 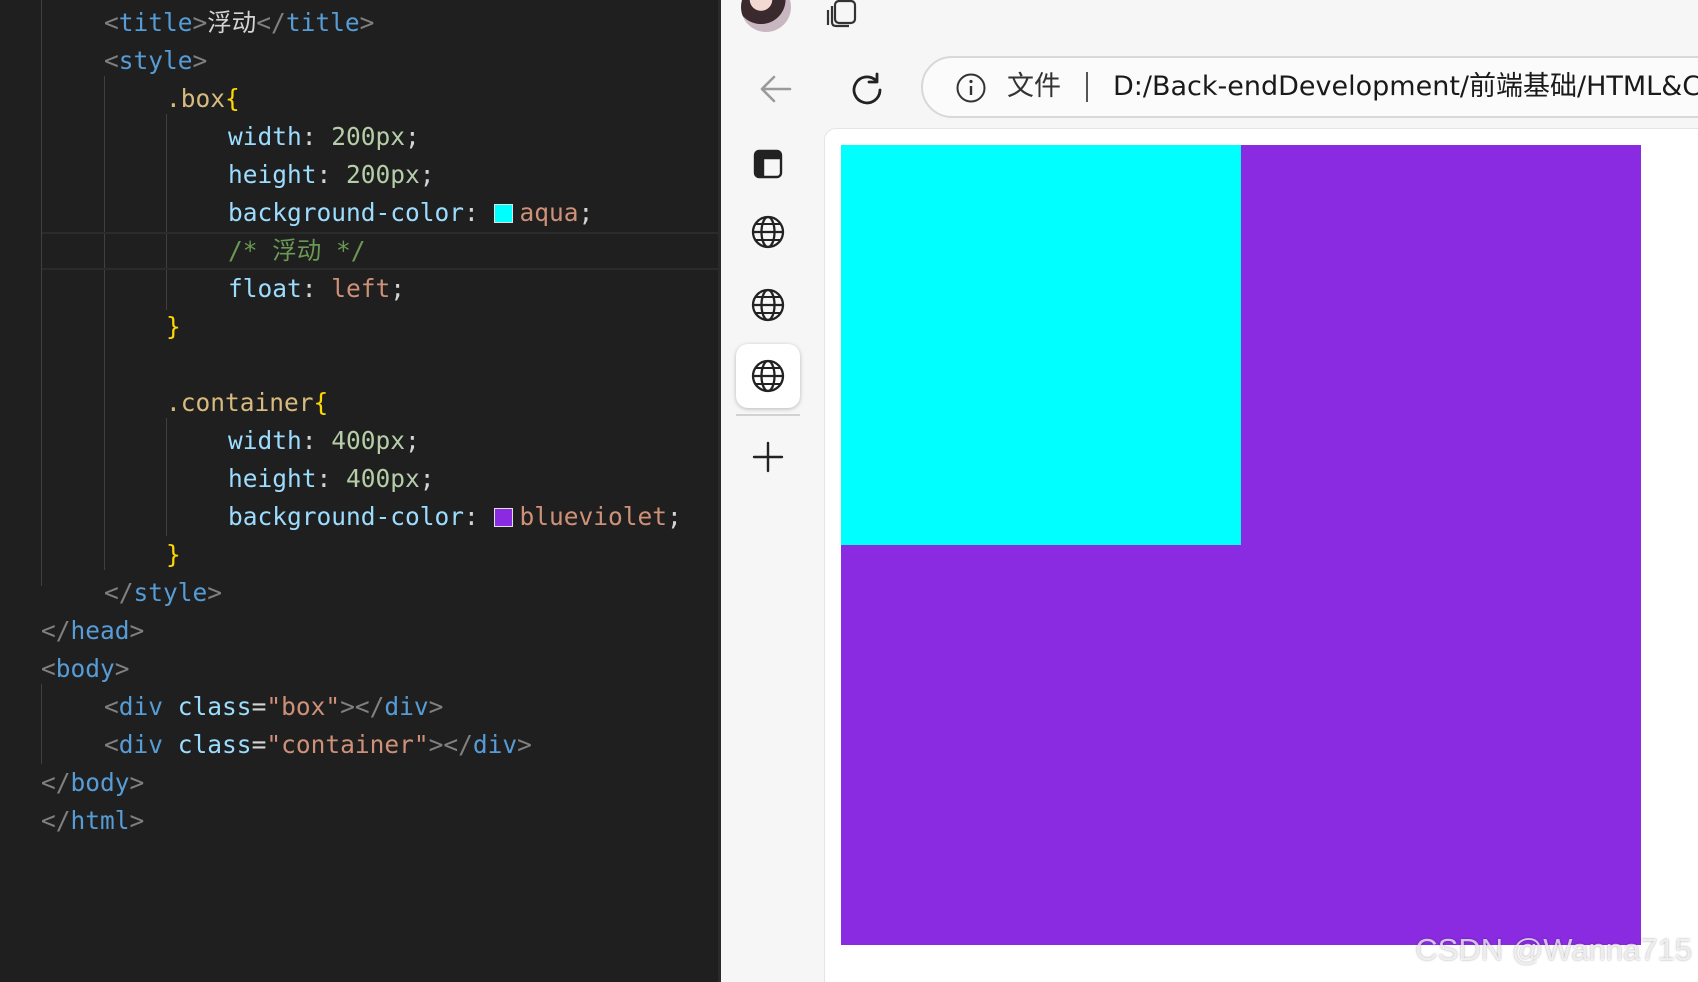 I want to click on code-line: width: 400px;, so click(x=324, y=440).